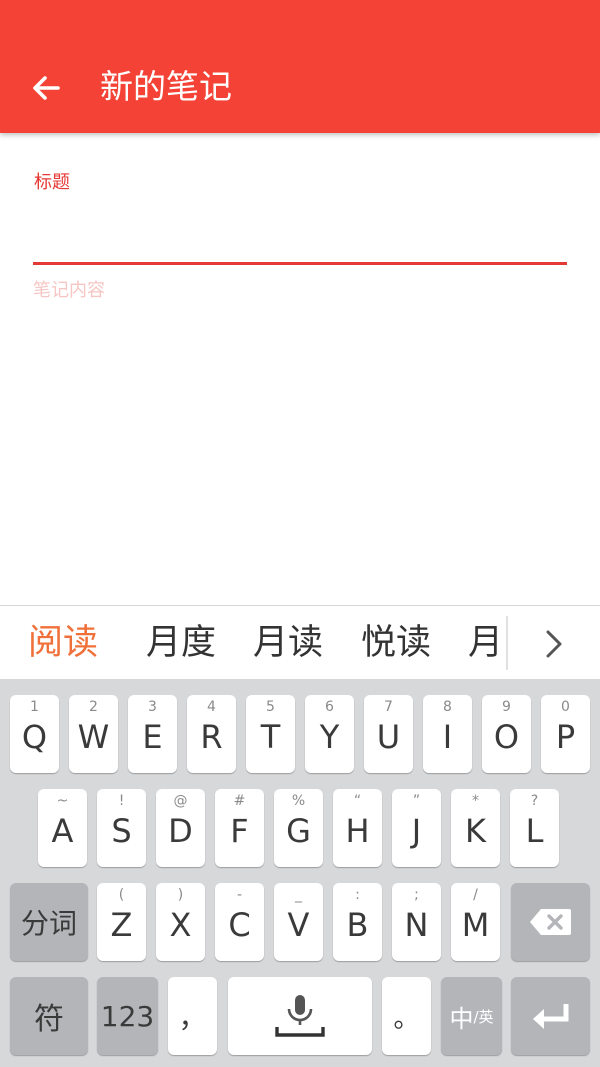 Image resolution: width=600 pixels, height=1067 pixels. Describe the element at coordinates (357, 831) in the screenshot. I see `key-label: H` at that location.